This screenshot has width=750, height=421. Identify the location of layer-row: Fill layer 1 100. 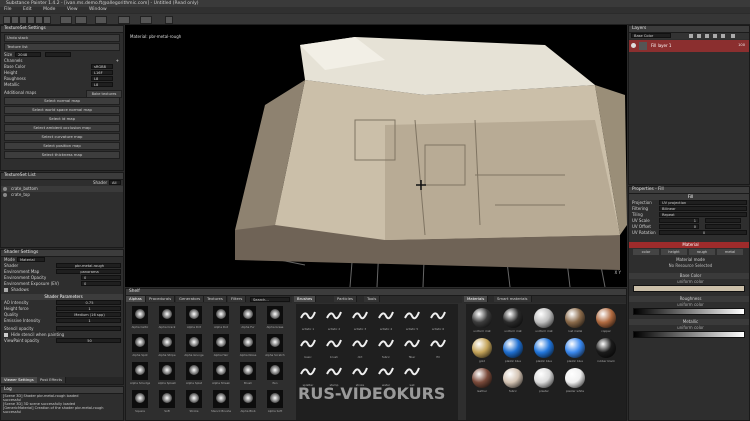
(689, 46).